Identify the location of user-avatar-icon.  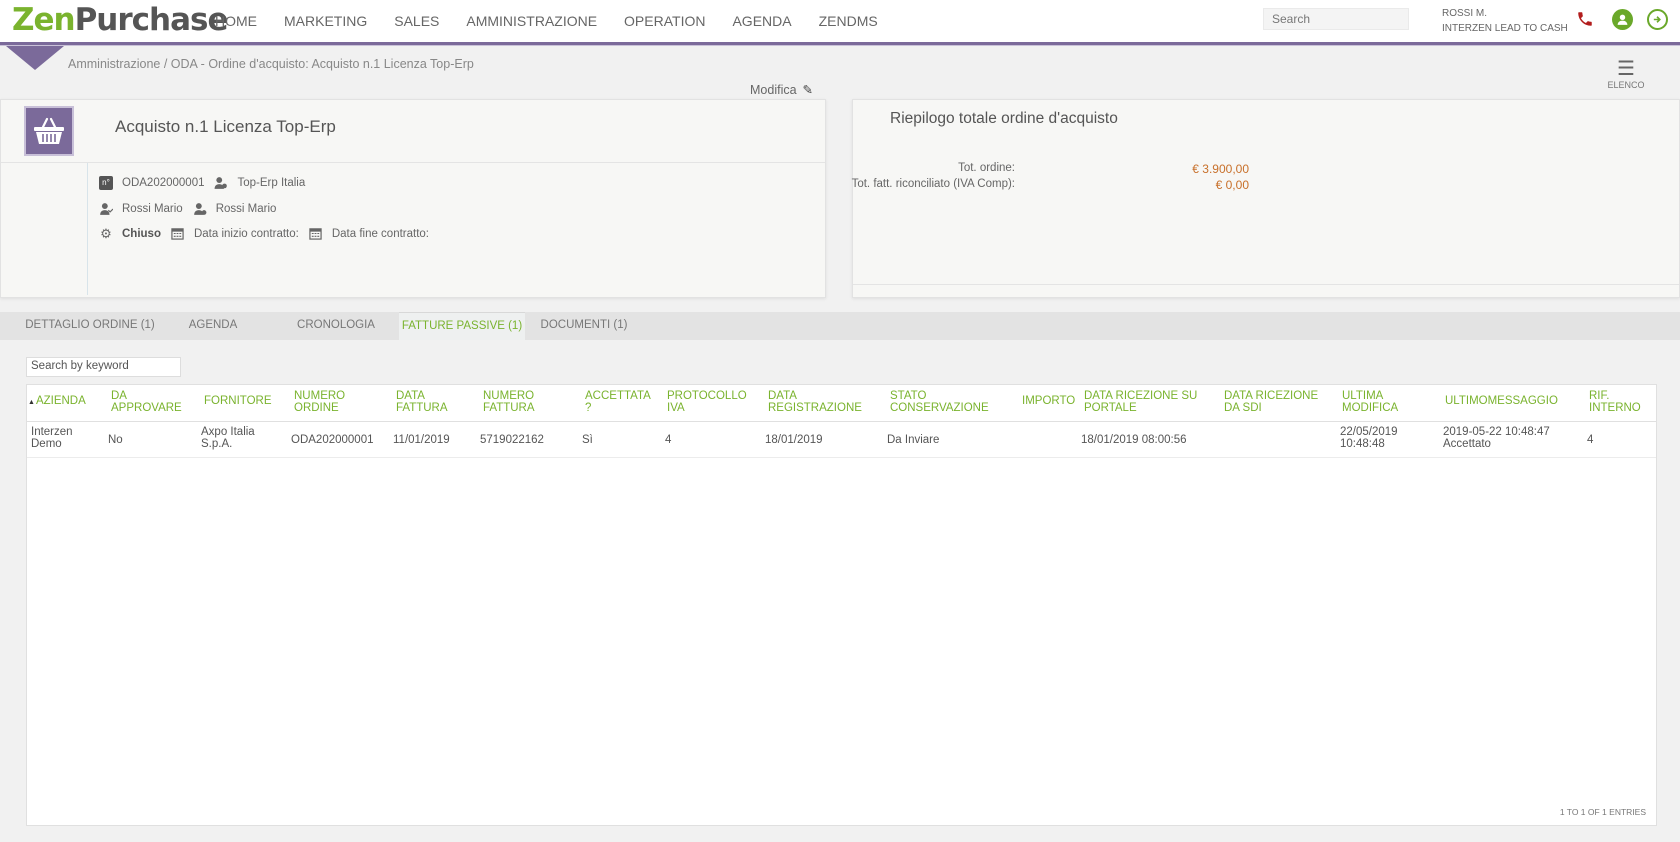
(1622, 19).